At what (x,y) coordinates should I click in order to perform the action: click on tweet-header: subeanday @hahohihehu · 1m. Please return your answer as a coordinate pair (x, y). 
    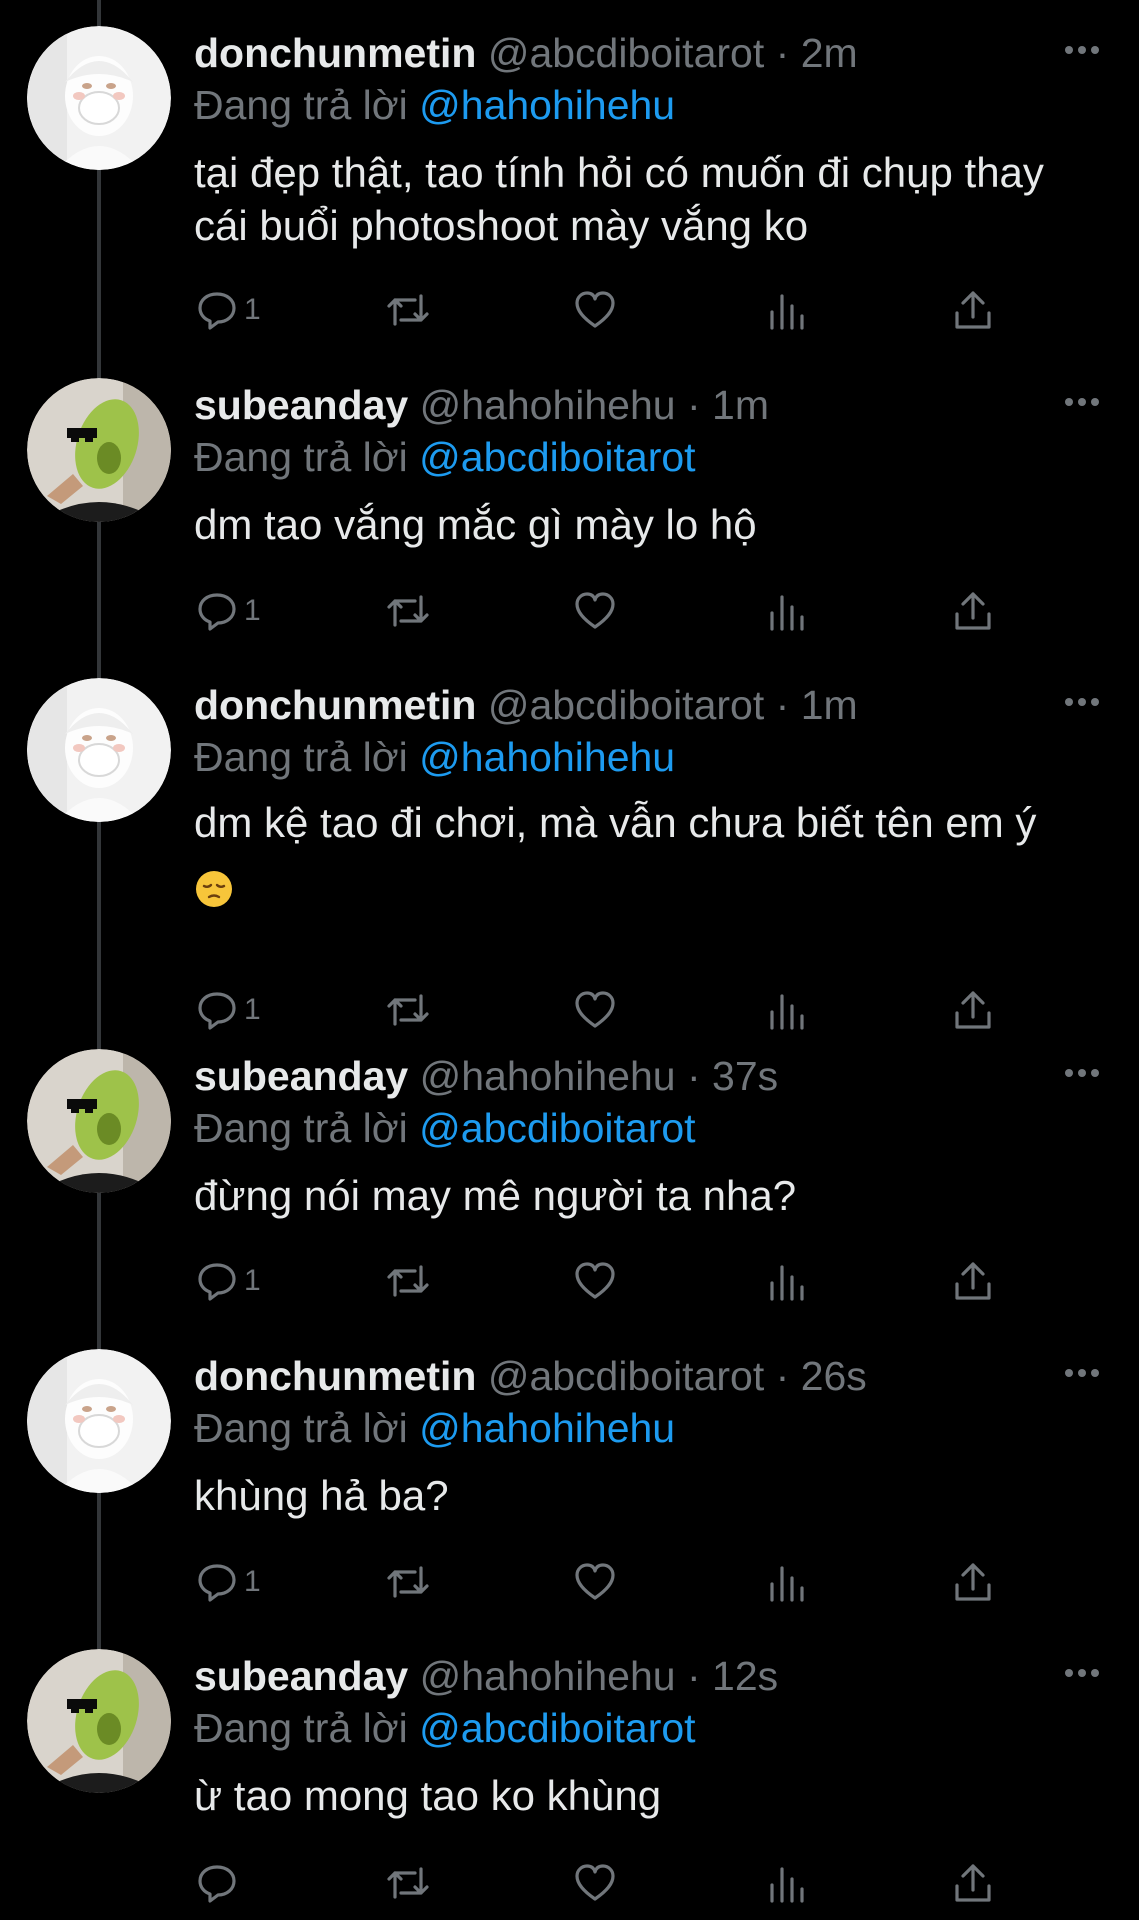
    Looking at the image, I should click on (481, 405).